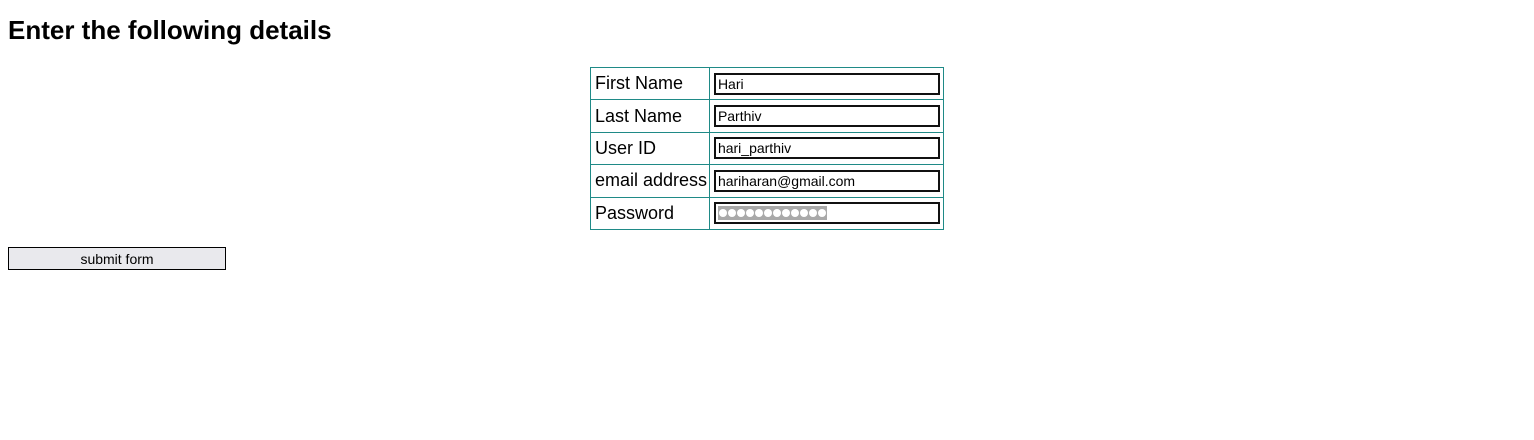  I want to click on last-name-label: Last Name, so click(650, 116).